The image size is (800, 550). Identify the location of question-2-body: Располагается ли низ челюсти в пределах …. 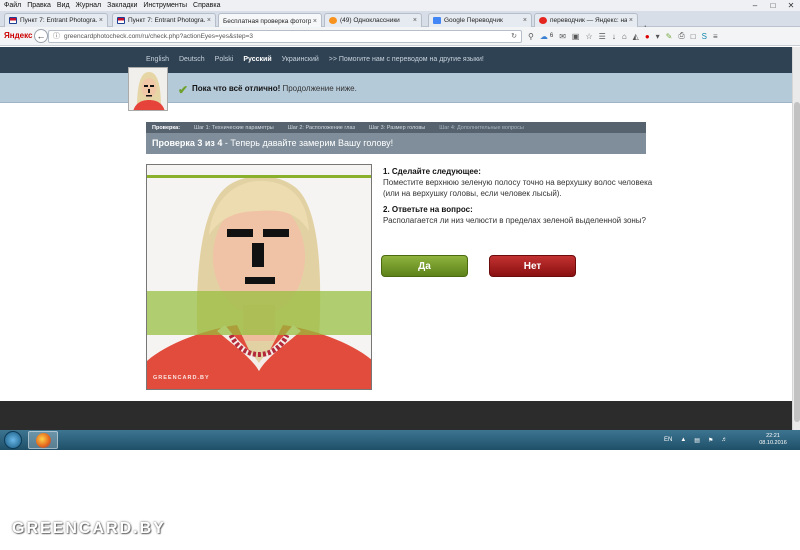
(515, 220).